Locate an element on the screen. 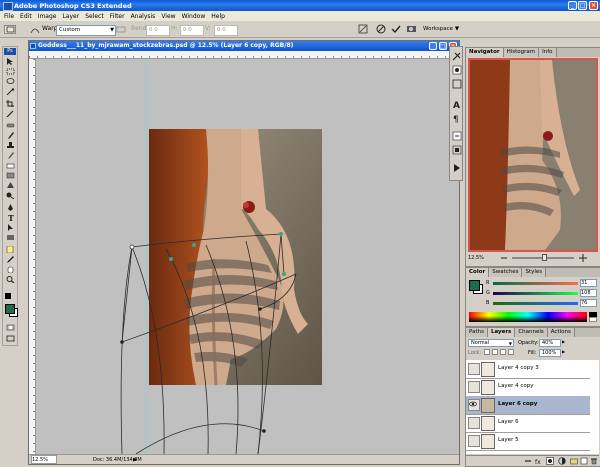 The image size is (600, 467). screen-mode-icon is located at coordinates (10, 338).